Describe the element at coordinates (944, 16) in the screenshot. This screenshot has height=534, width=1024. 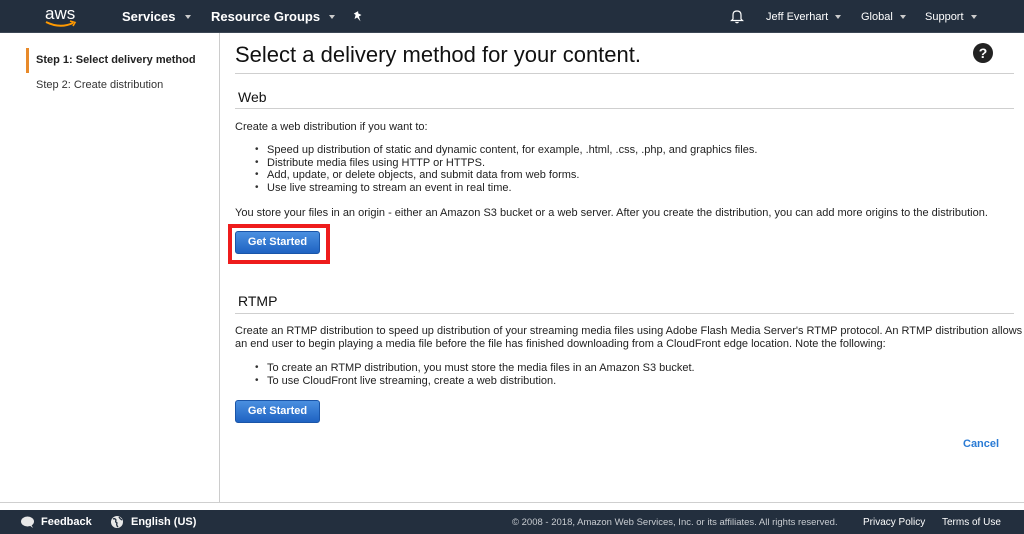
I see `support-label: Support` at that location.